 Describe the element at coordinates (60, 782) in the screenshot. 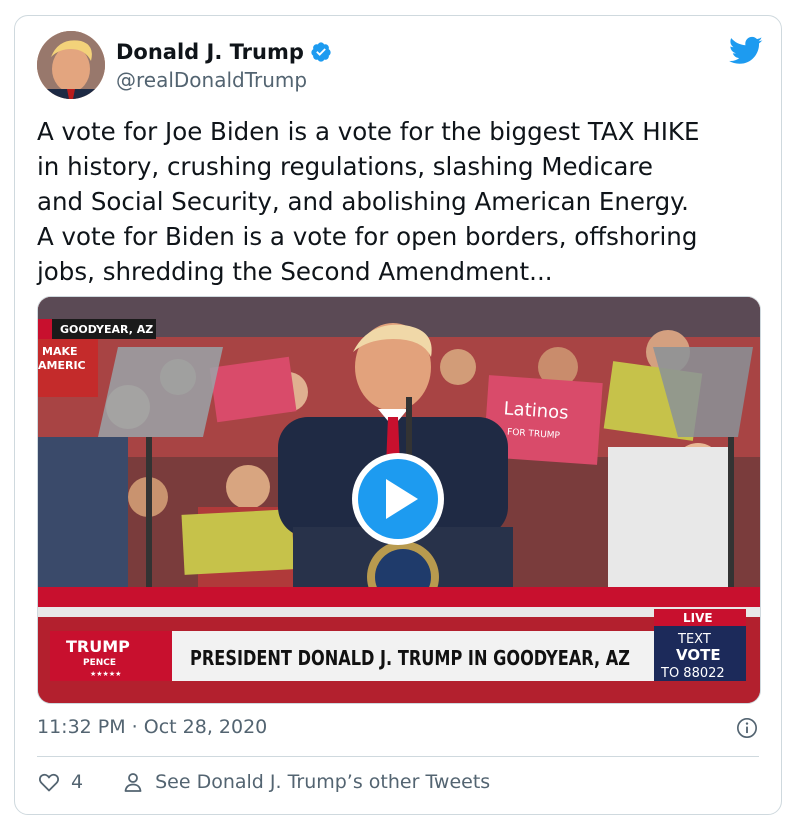

I see `like-button: 4` at that location.